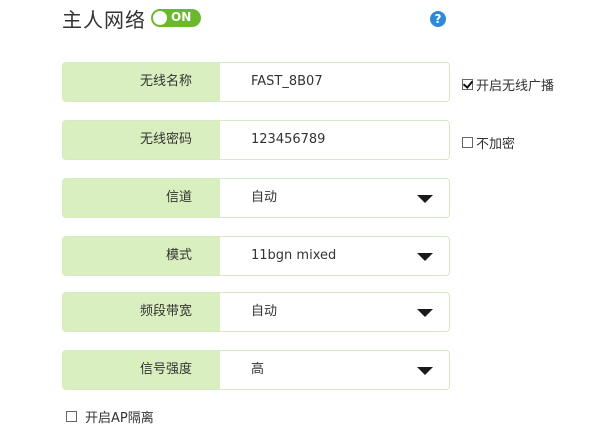  What do you see at coordinates (141, 370) in the screenshot?
I see `signal-strength-label: 信号强度` at bounding box center [141, 370].